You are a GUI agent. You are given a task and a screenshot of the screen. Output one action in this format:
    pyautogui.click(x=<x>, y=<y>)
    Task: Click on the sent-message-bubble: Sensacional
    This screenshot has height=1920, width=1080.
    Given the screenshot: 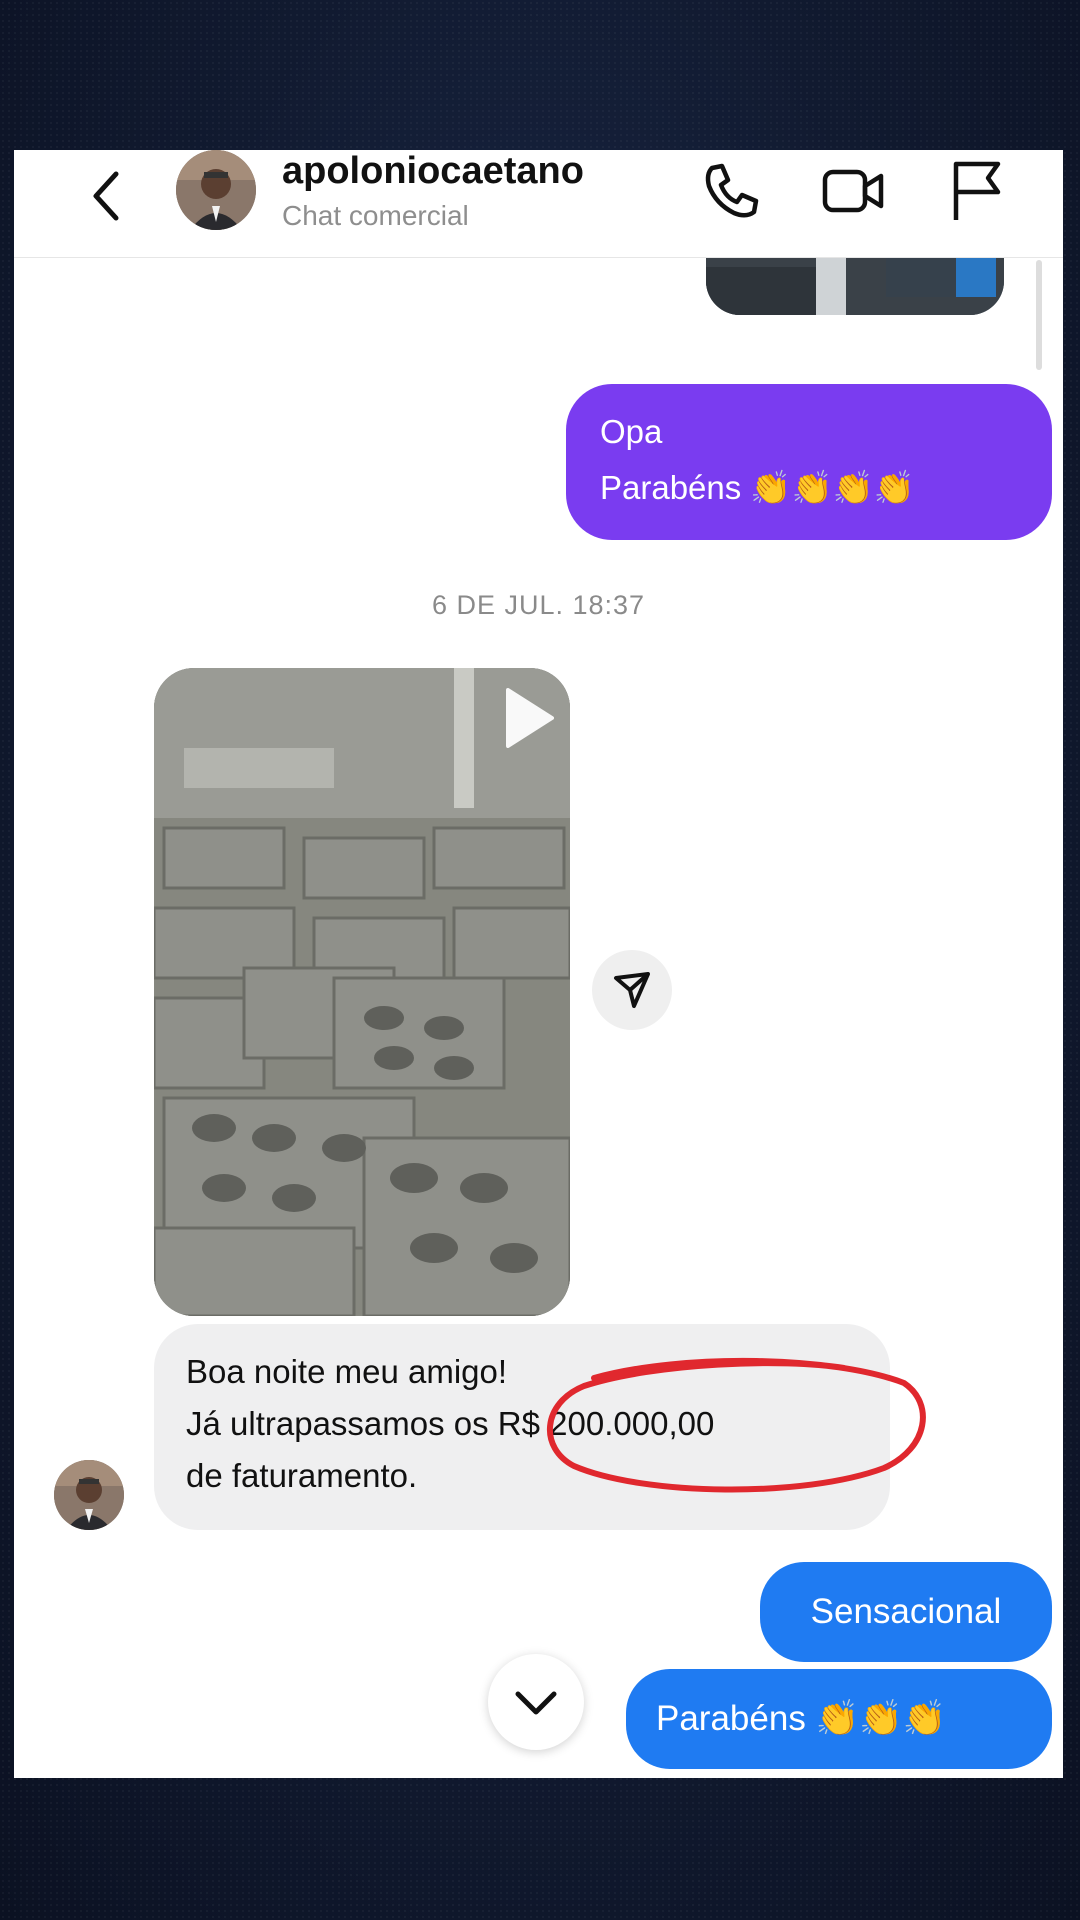 What is the action you would take?
    pyautogui.click(x=906, y=1612)
    